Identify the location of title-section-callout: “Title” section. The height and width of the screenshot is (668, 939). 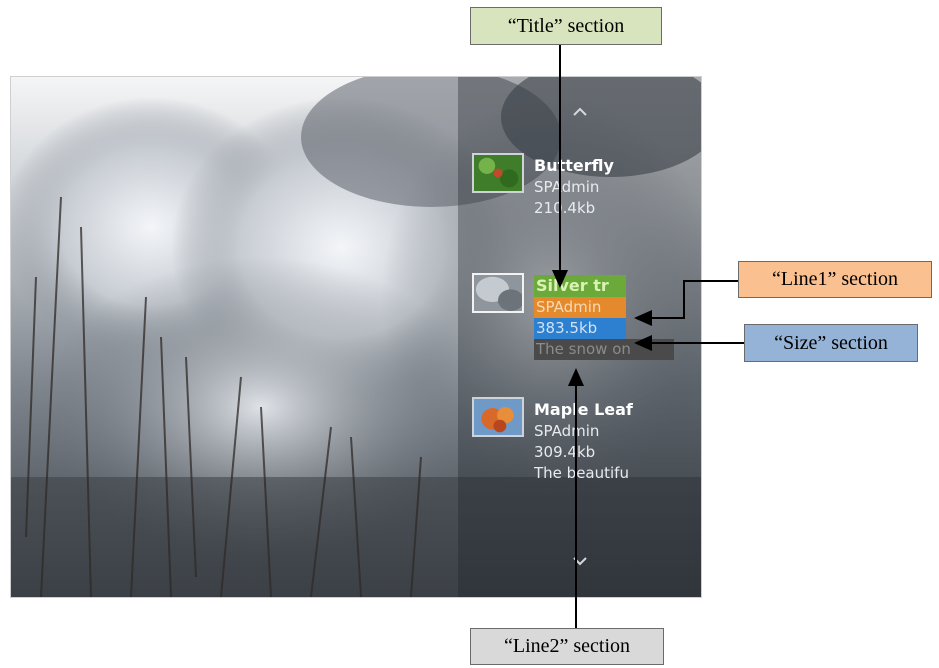
(566, 26).